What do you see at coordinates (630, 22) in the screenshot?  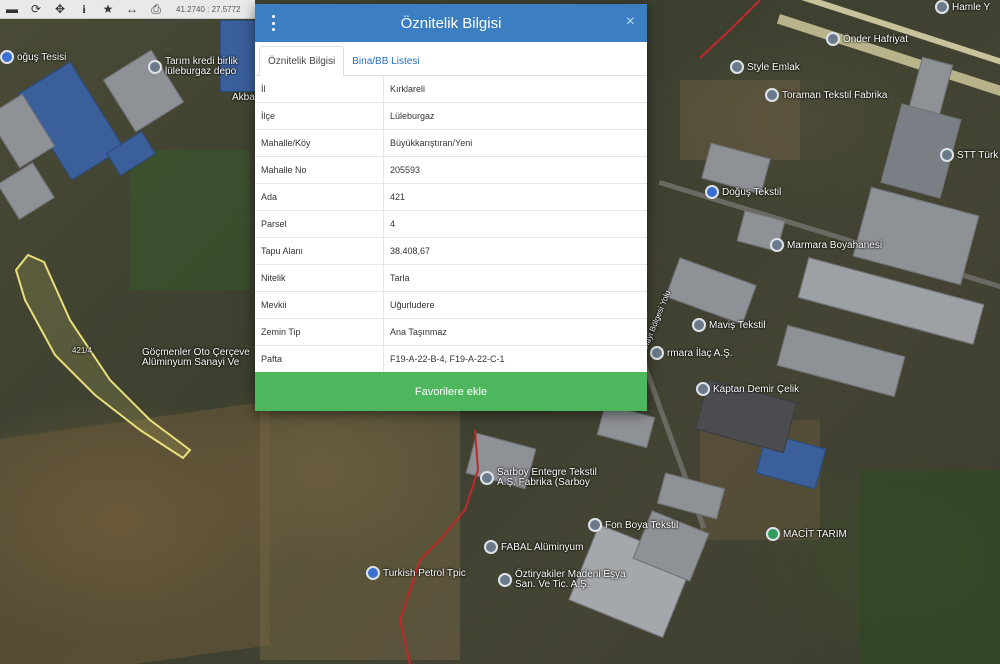 I see `close-icon: ×` at bounding box center [630, 22].